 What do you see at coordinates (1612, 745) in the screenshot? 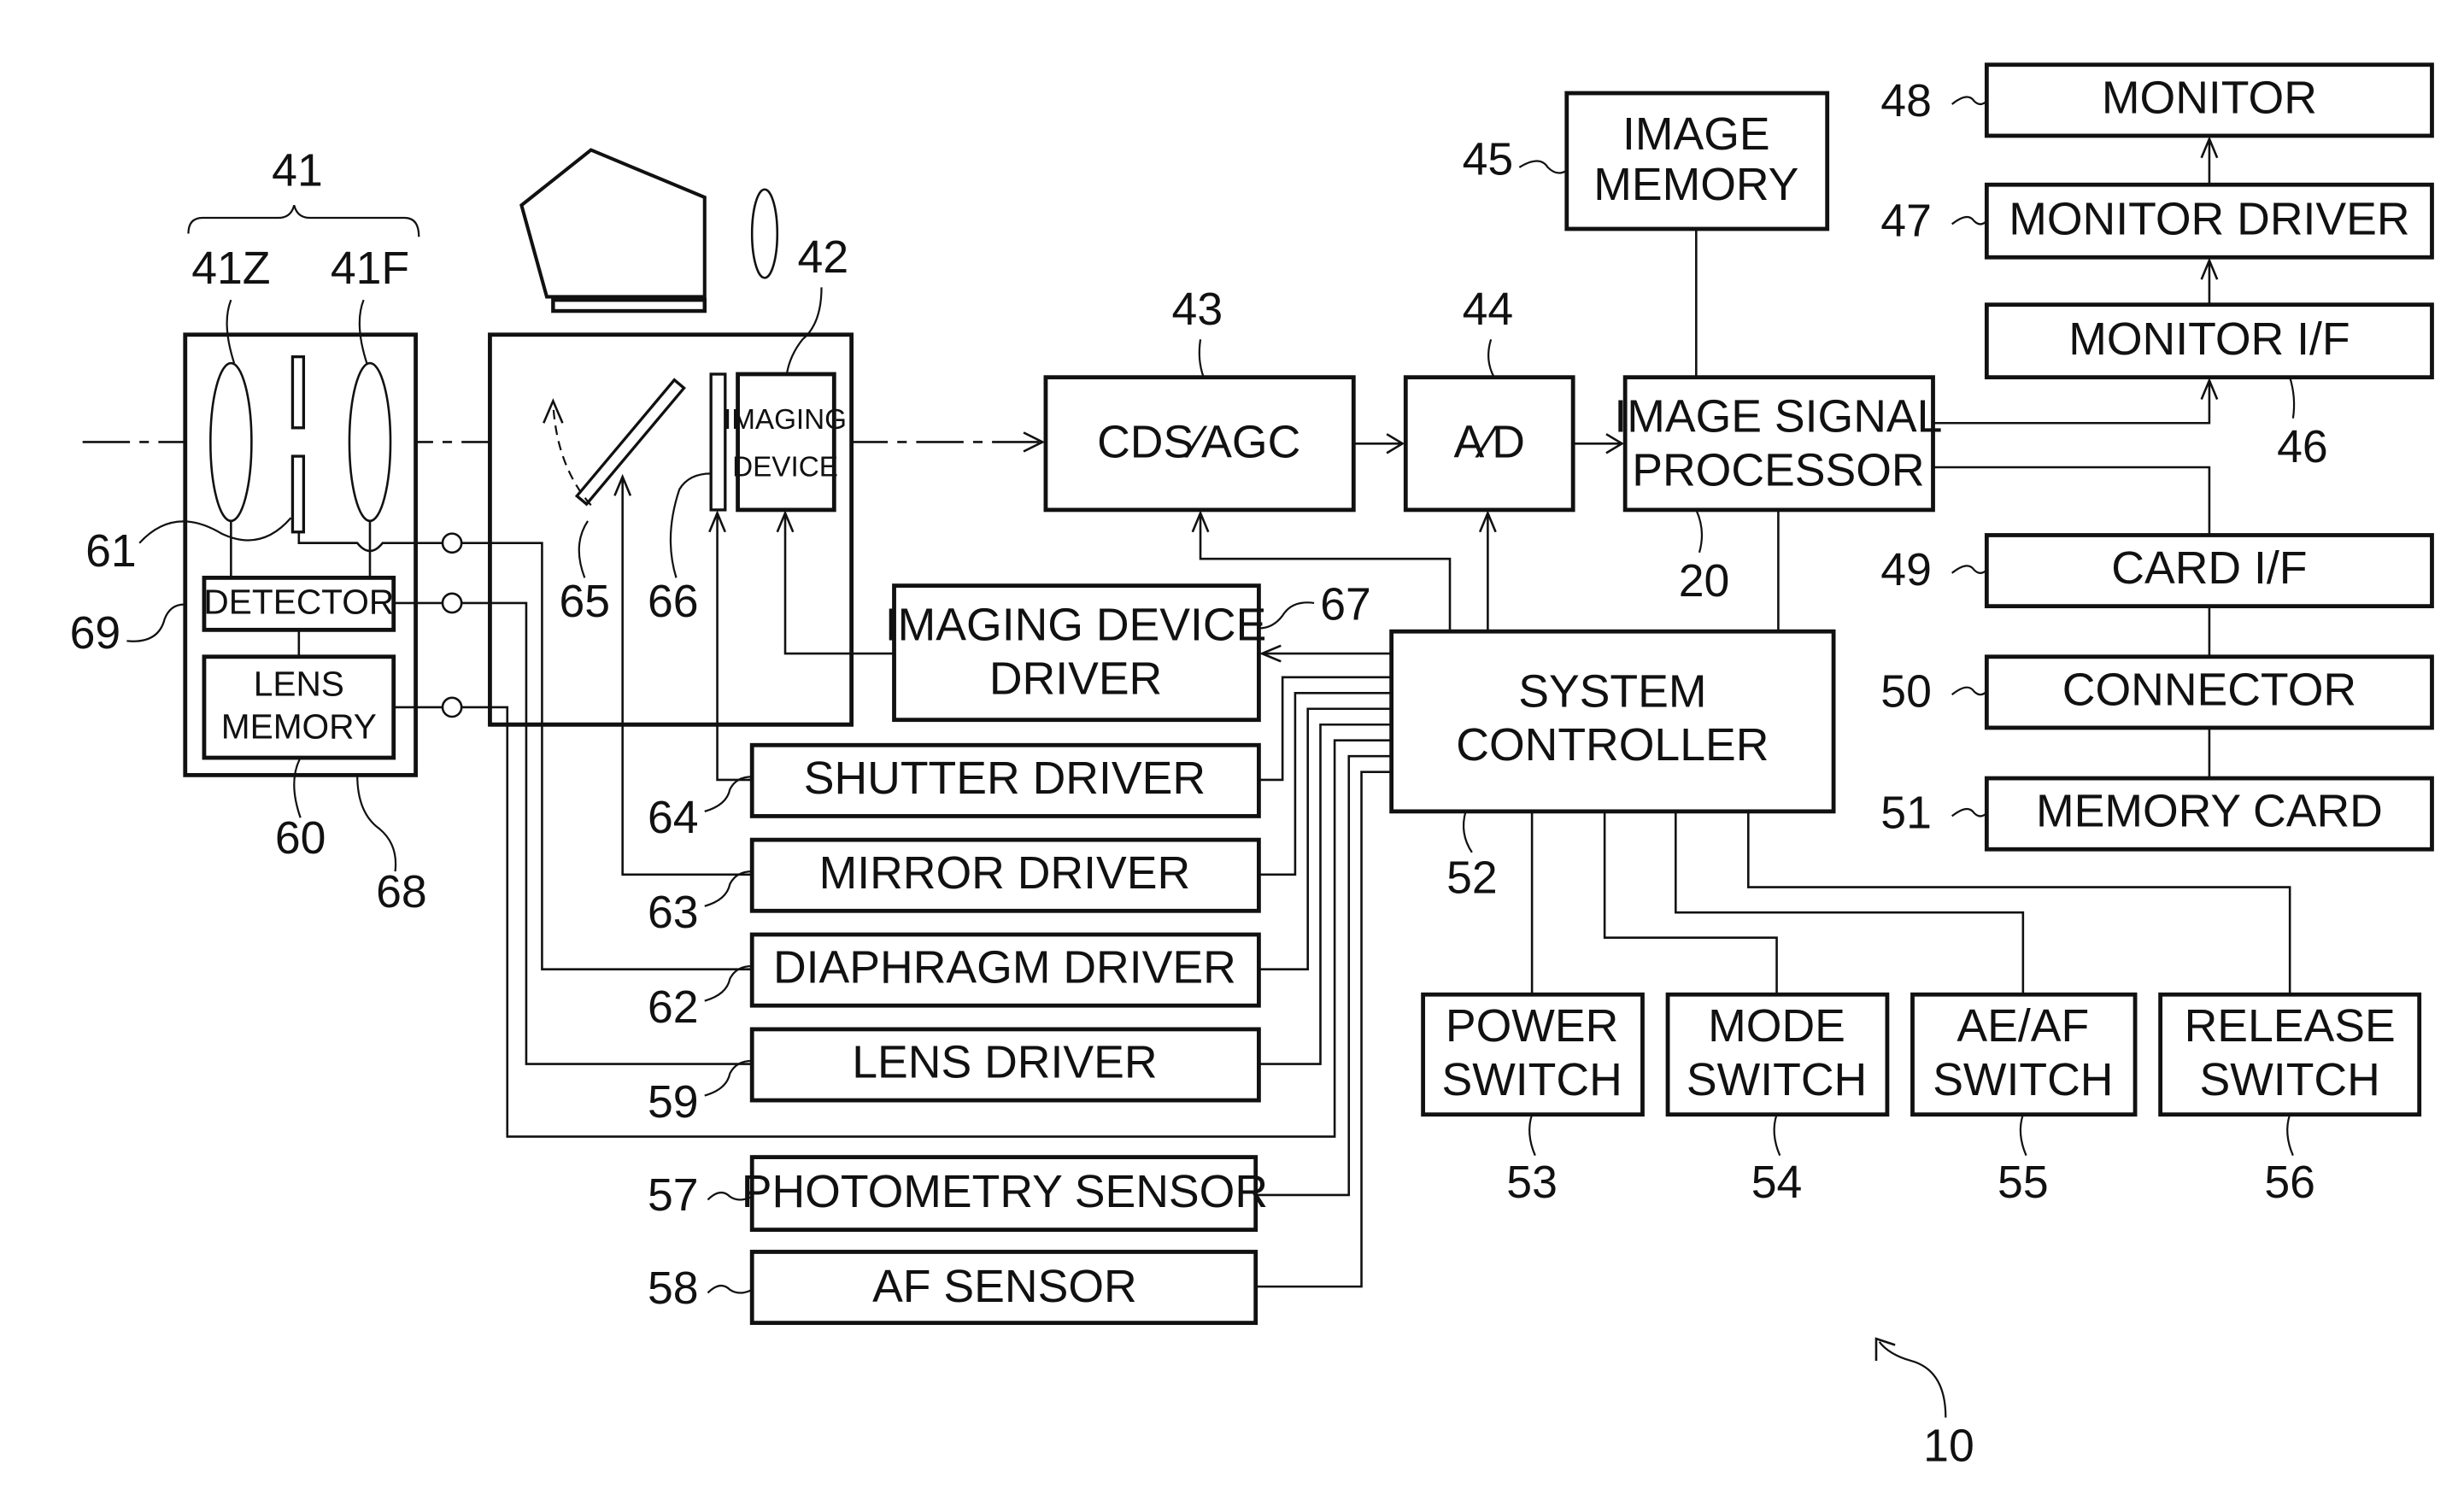
I see `system-controller-line2: CONTROLLER` at bounding box center [1612, 745].